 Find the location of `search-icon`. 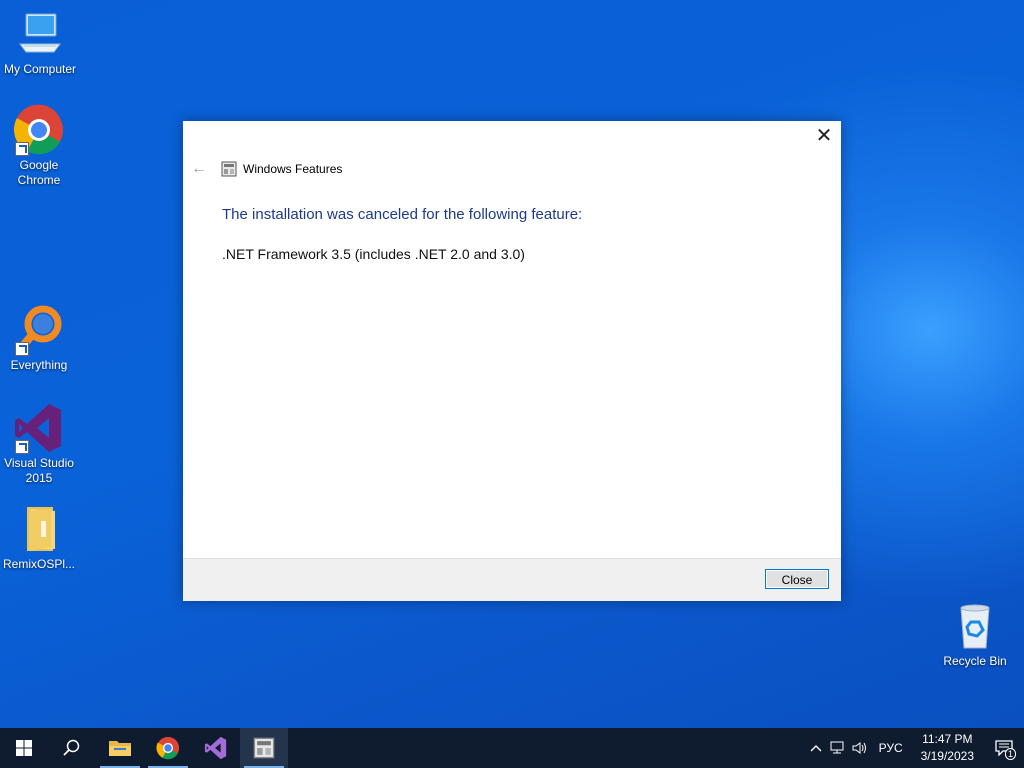

search-icon is located at coordinates (71, 747).